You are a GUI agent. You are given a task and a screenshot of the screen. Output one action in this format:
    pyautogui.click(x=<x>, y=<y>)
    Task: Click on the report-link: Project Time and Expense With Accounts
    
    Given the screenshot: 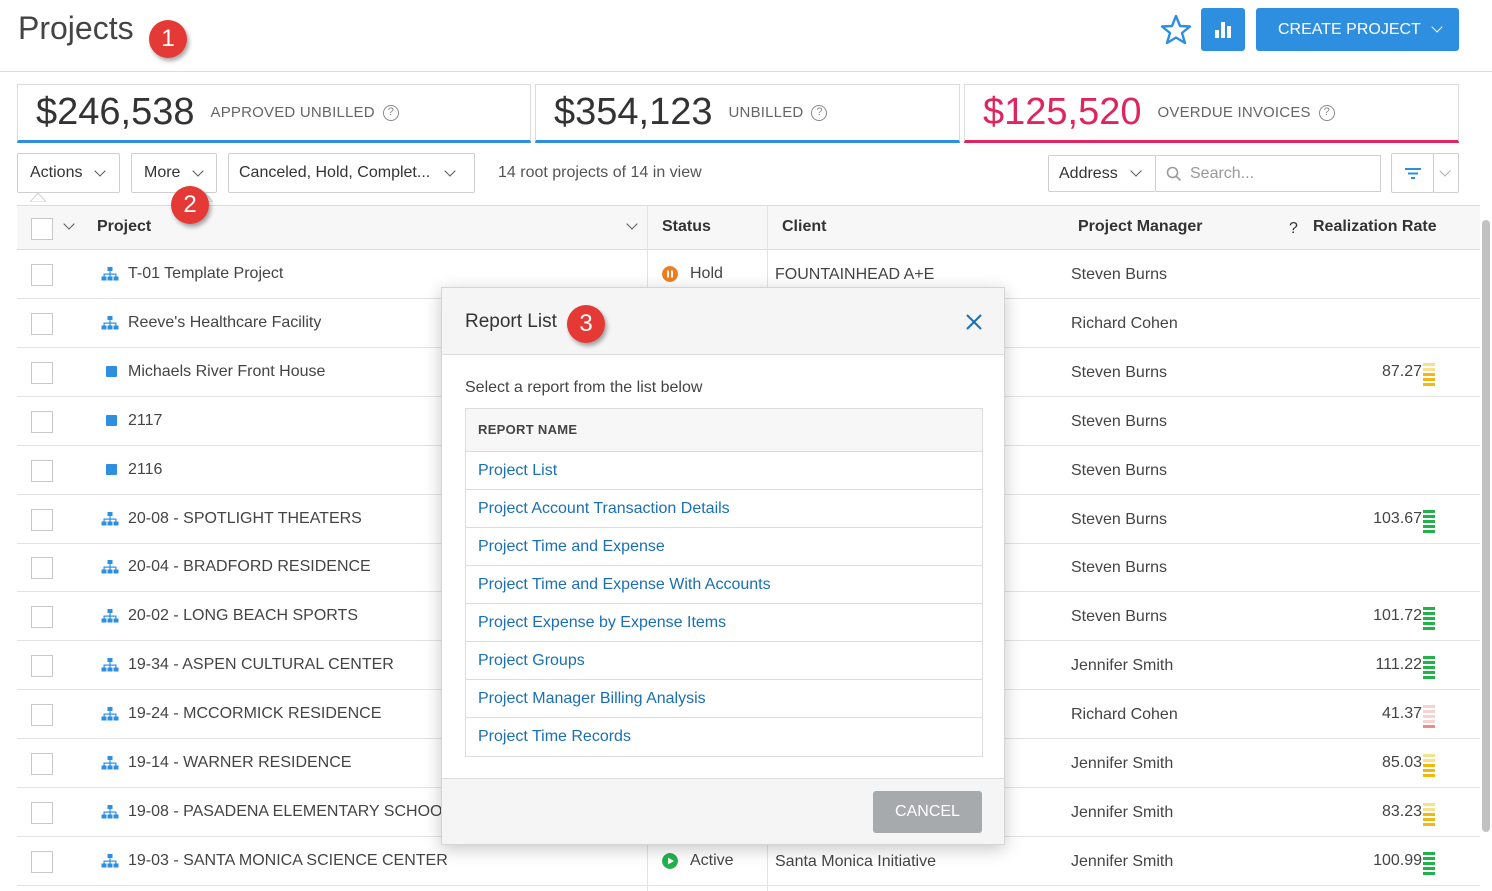 What is the action you would take?
    pyautogui.click(x=724, y=585)
    